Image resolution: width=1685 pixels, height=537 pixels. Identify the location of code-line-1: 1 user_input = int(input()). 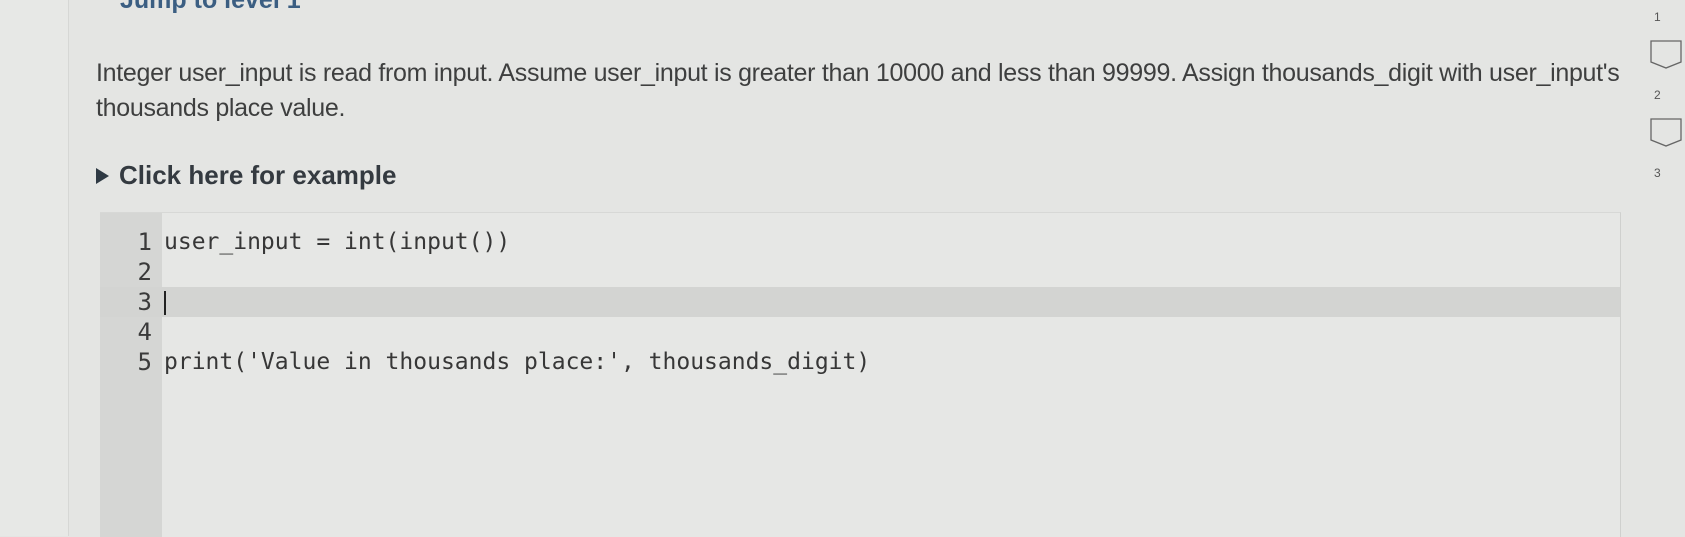
(860, 242).